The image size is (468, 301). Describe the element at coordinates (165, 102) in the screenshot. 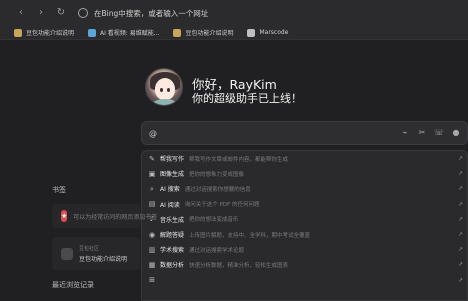

I see `avatar-body` at that location.